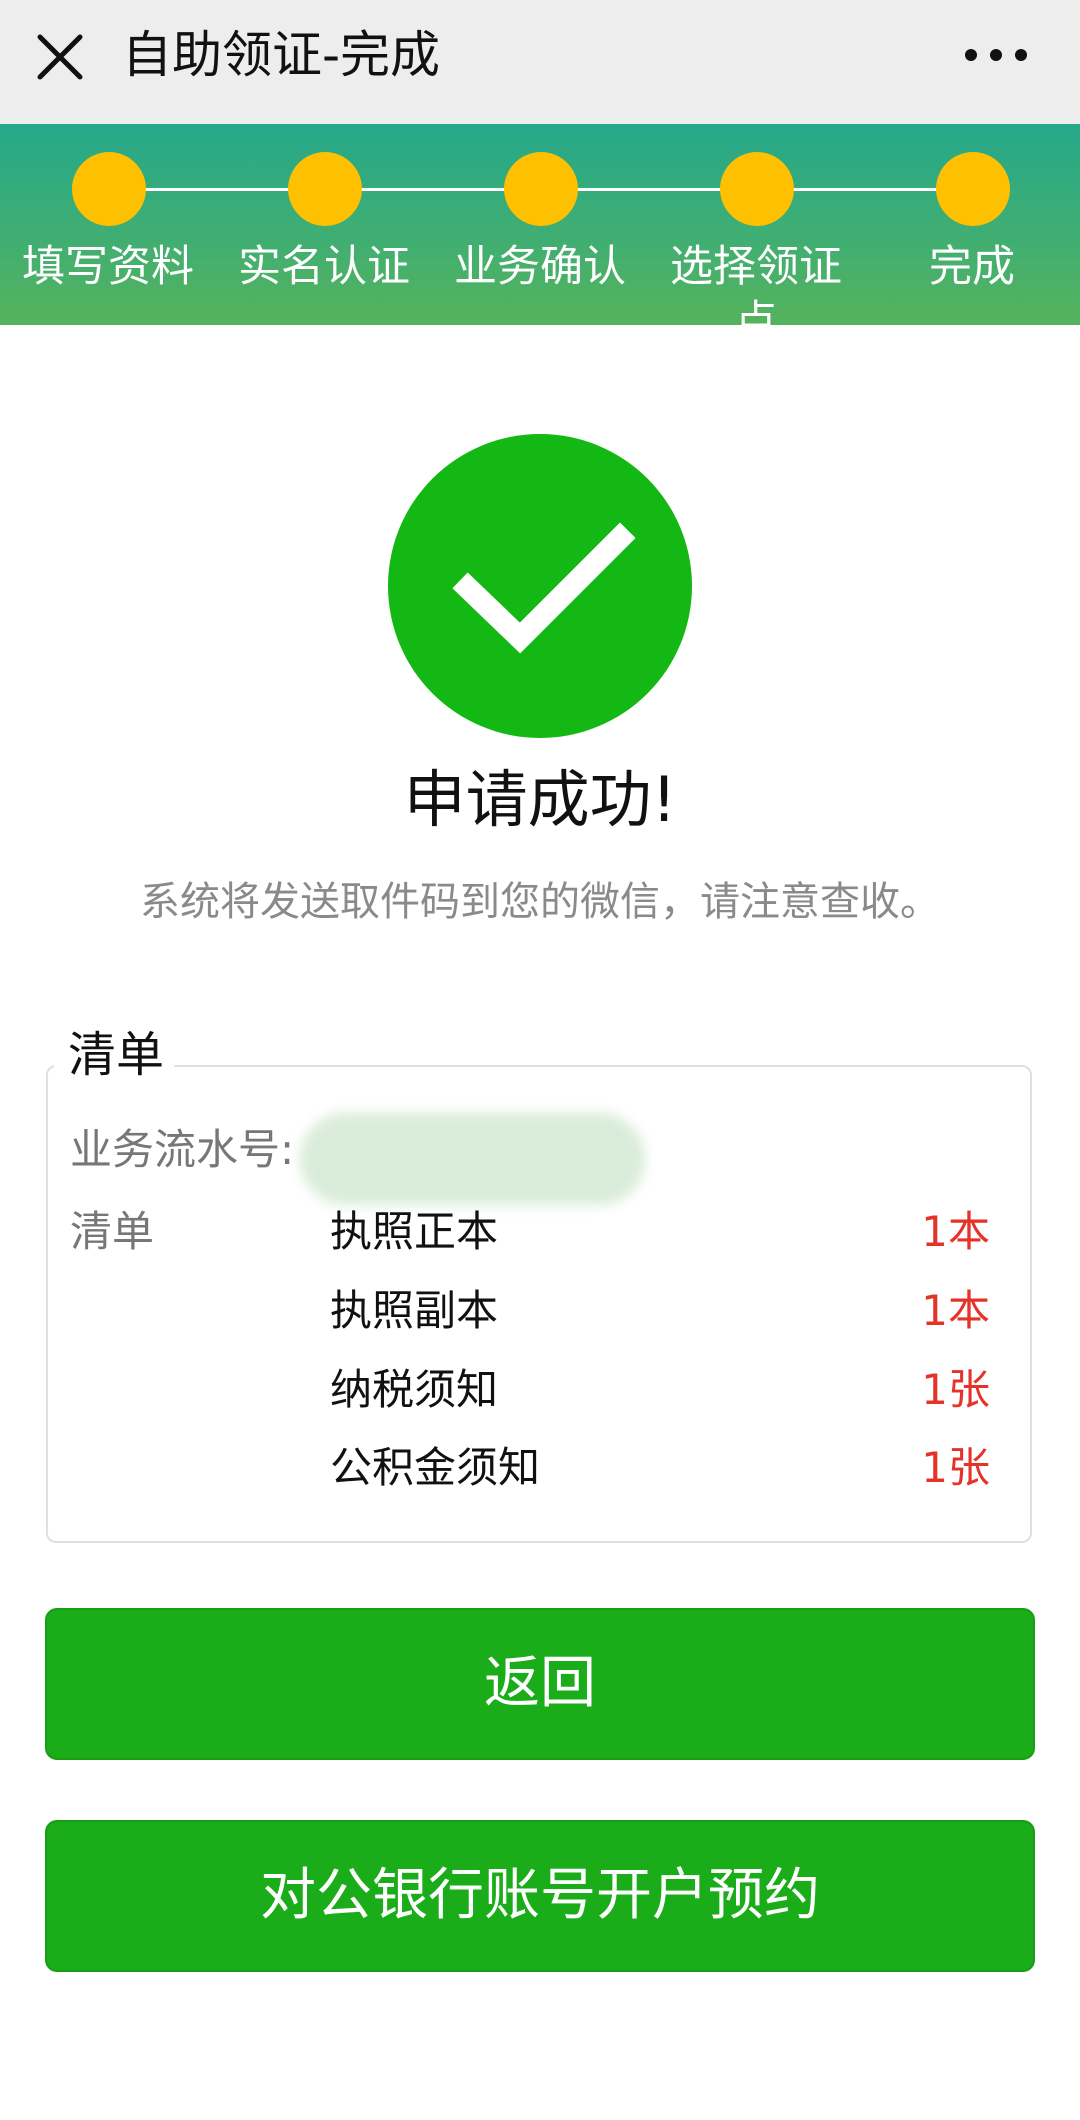  What do you see at coordinates (756, 283) in the screenshot?
I see `step-label: 选择领证点` at bounding box center [756, 283].